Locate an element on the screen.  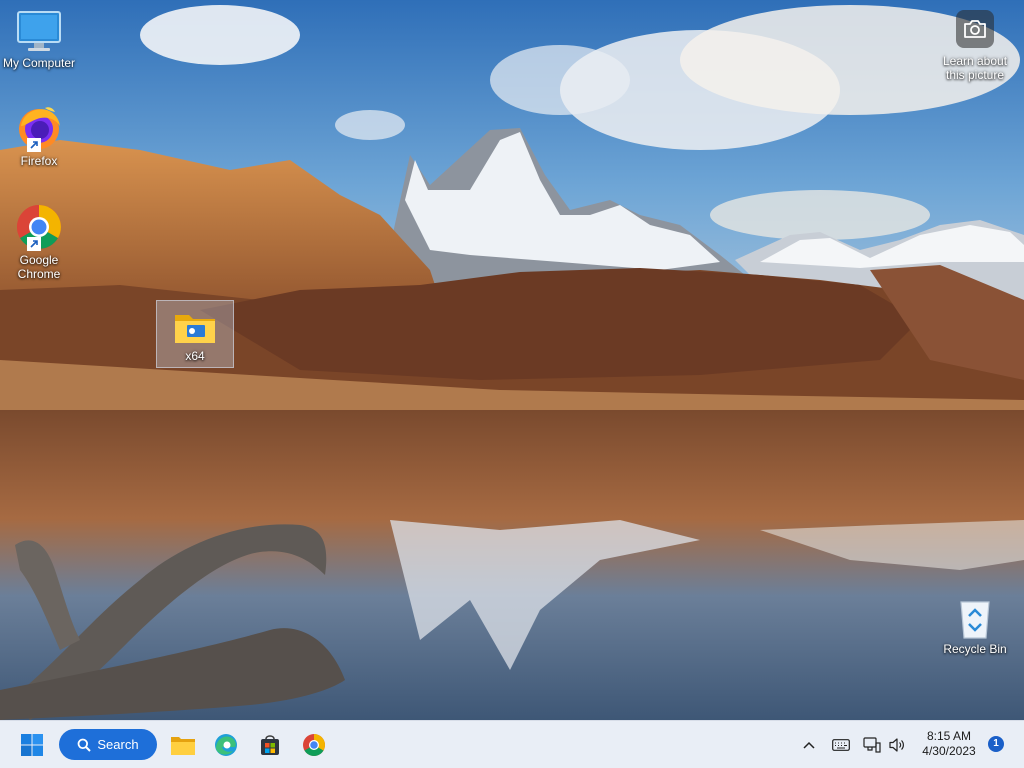
windows-logo-icon is located at coordinates (32, 745).